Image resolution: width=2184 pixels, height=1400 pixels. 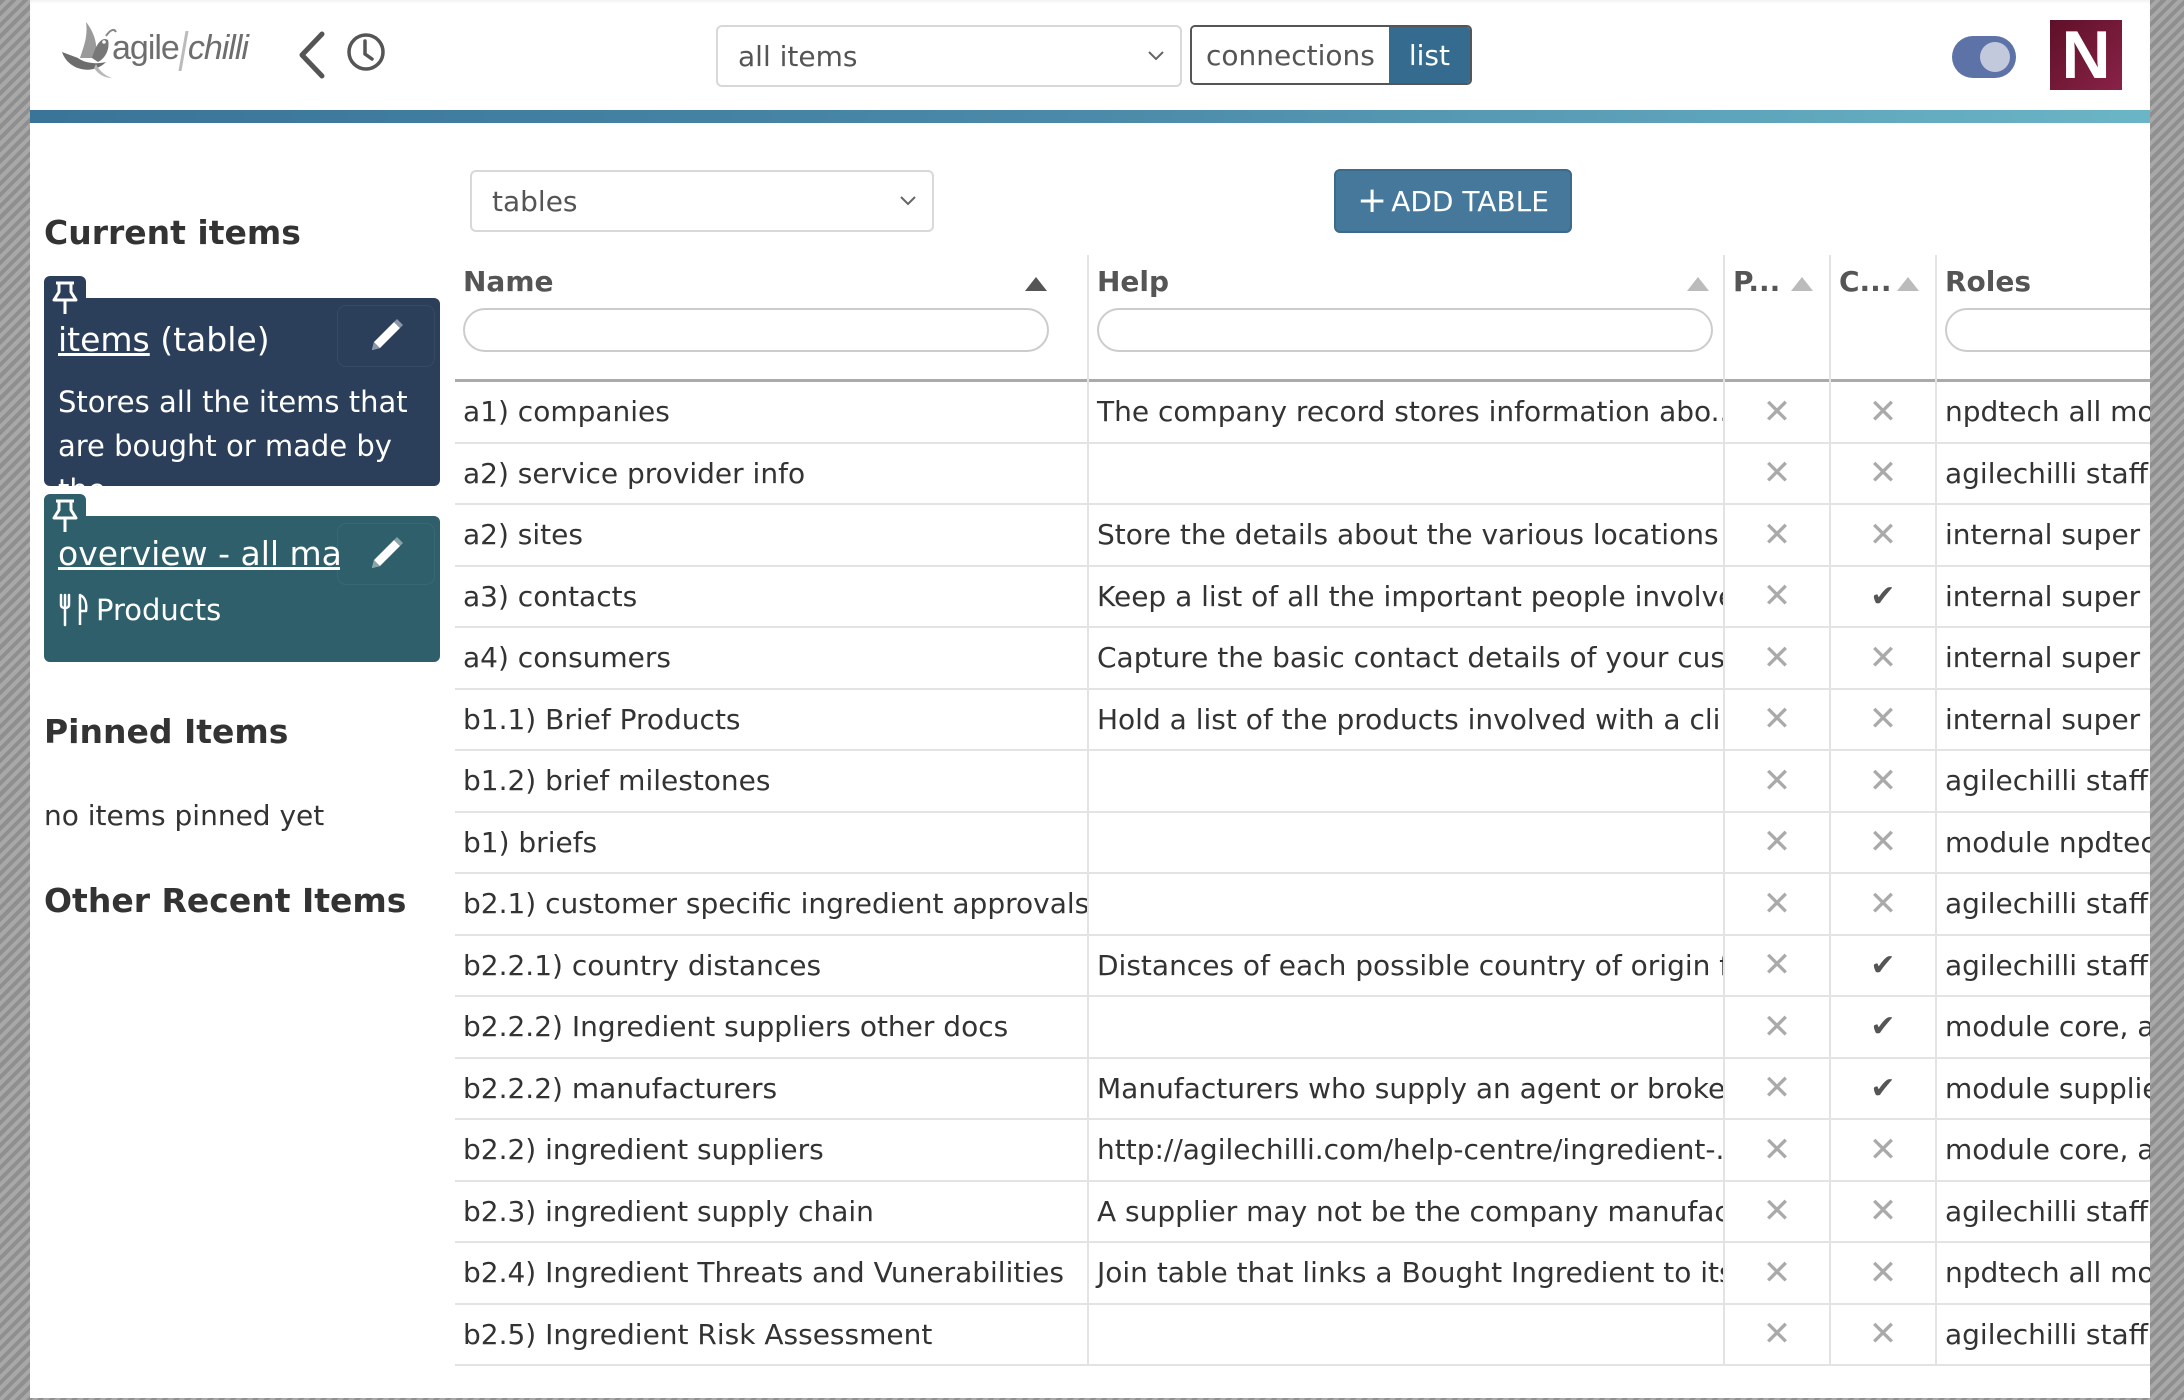 What do you see at coordinates (104, 339) in the screenshot?
I see `card-title-link: items` at bounding box center [104, 339].